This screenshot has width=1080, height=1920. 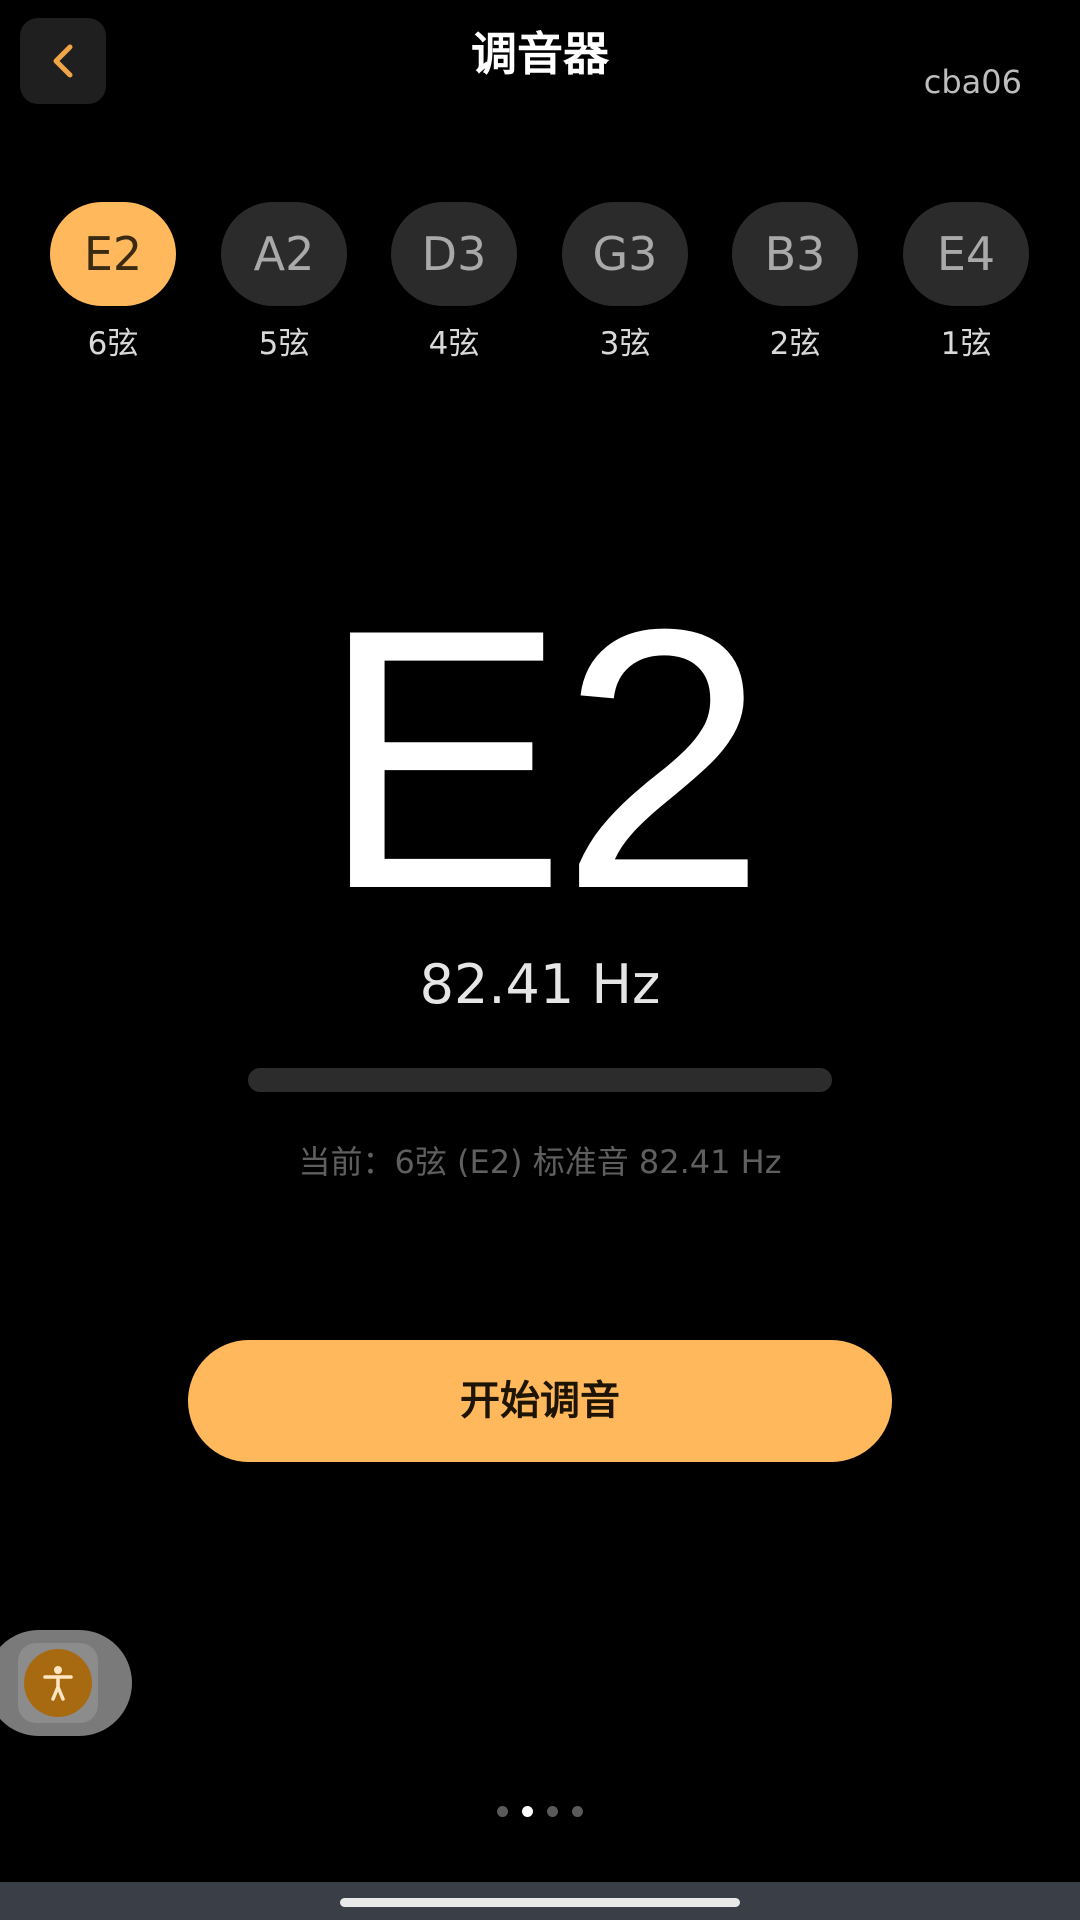 I want to click on string-note: A2, so click(x=284, y=254).